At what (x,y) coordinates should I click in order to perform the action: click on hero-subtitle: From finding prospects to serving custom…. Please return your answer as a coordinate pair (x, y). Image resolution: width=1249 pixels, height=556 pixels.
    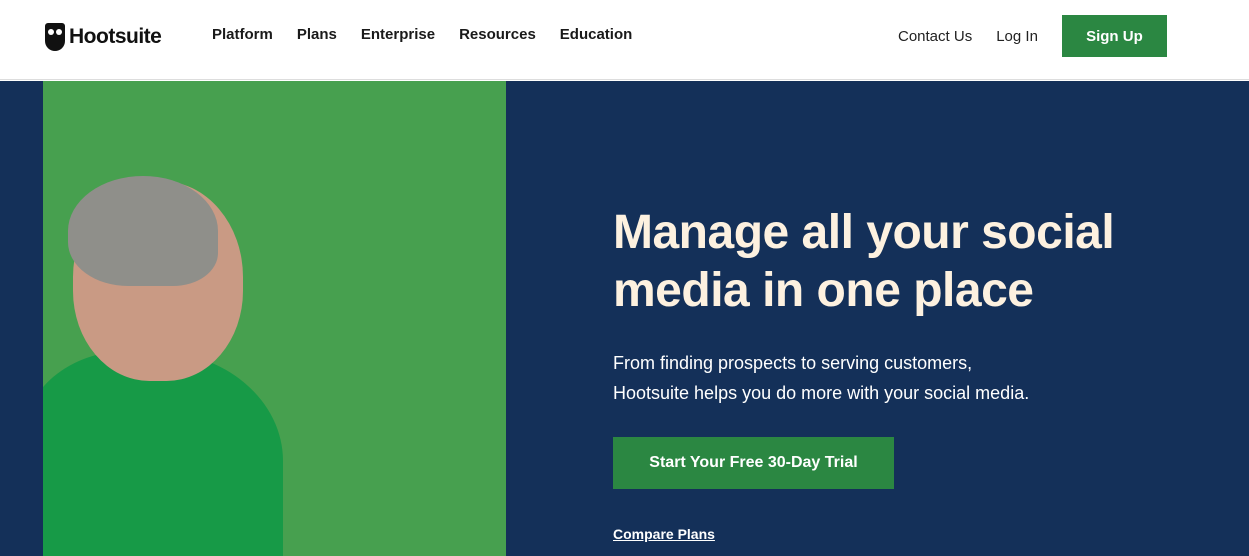
    Looking at the image, I should click on (863, 378).